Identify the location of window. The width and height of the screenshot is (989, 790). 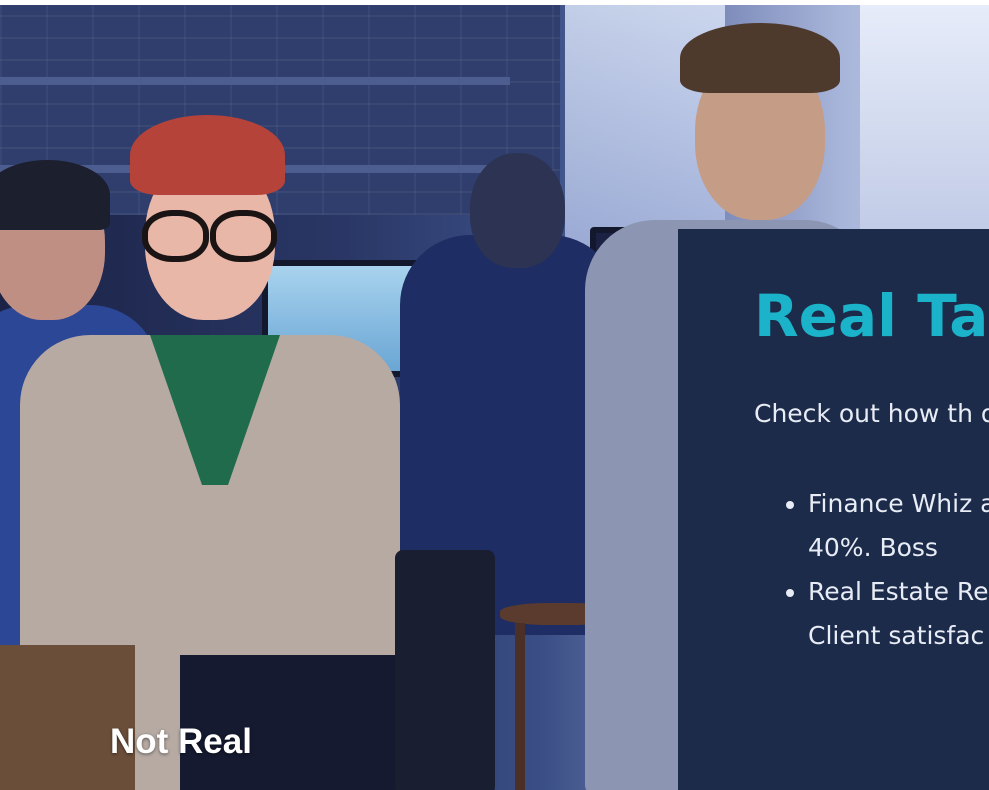
(924, 120).